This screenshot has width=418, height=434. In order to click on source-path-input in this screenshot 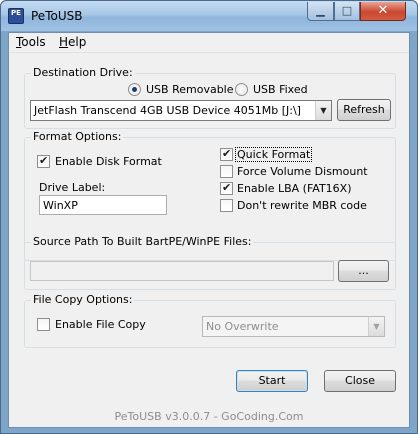, I will do `click(182, 271)`.